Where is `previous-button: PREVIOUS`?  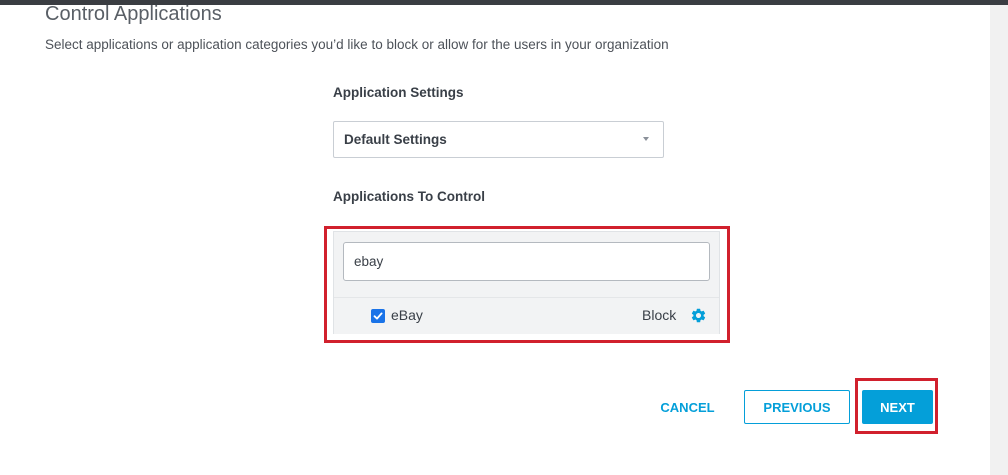
previous-button: PREVIOUS is located at coordinates (797, 407).